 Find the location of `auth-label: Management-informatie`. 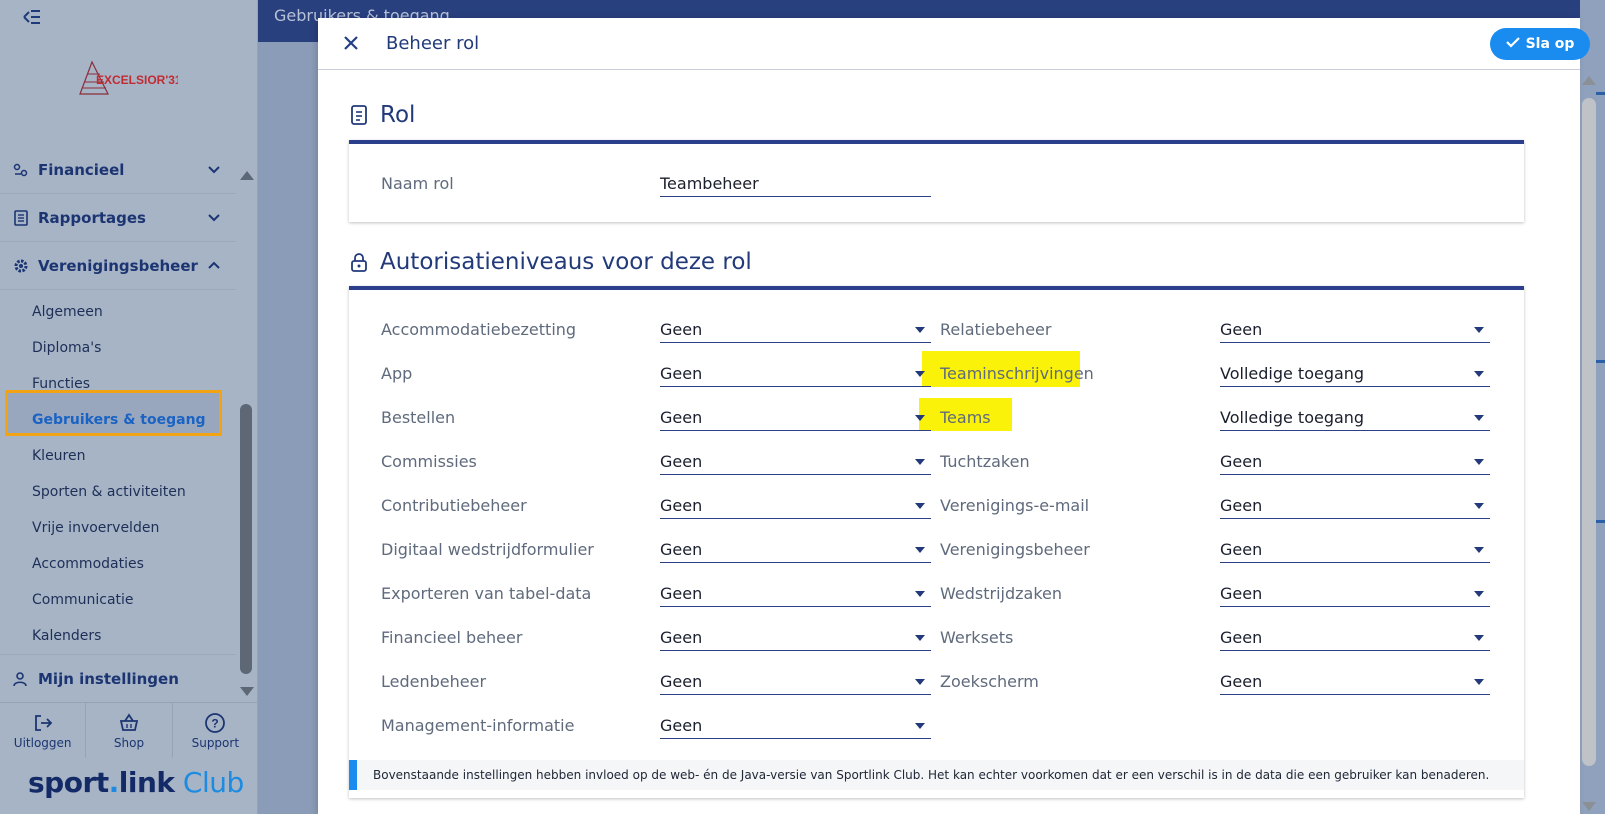

auth-label: Management-informatie is located at coordinates (478, 725).